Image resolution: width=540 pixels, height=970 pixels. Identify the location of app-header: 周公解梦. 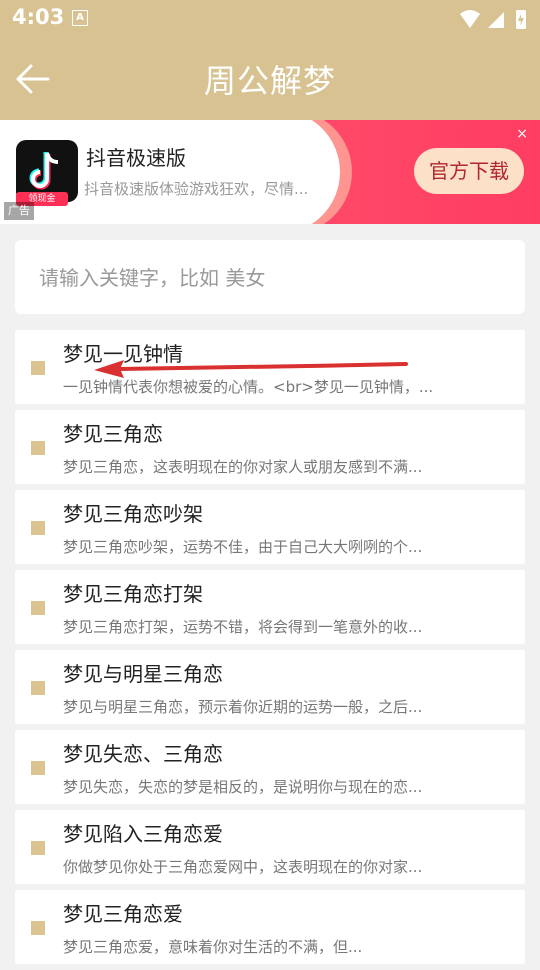
(270, 78).